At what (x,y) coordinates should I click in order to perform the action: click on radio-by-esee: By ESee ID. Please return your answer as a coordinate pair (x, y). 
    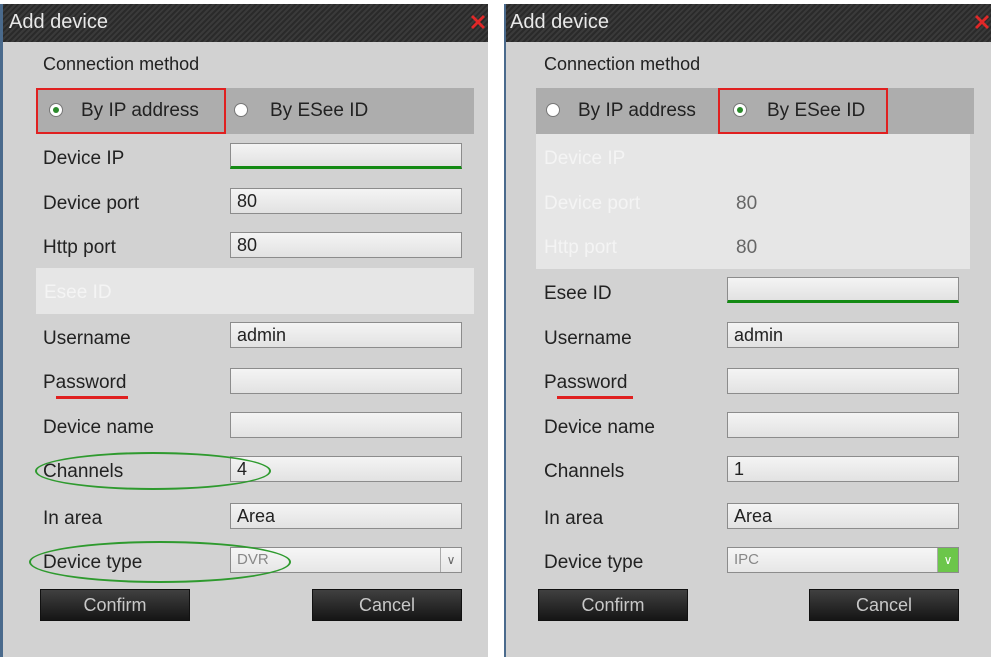
    Looking at the image, I should click on (348, 111).